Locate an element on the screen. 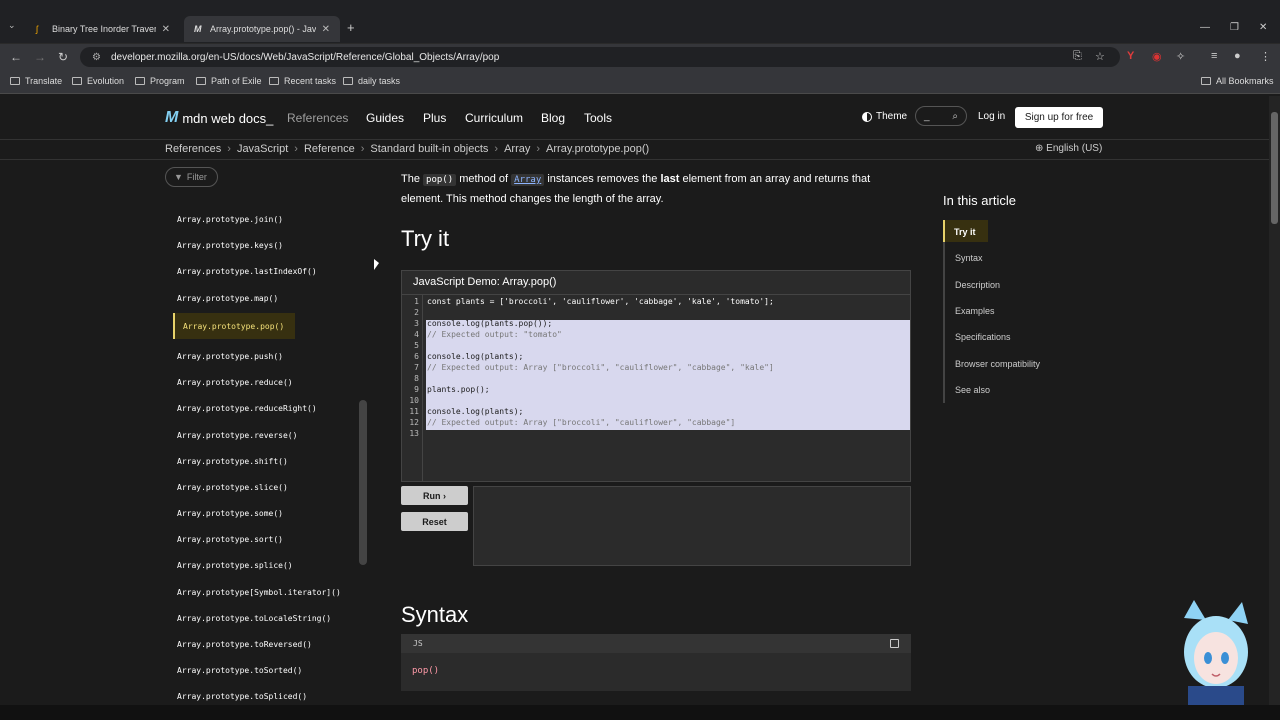  tab-mdn-pop: M Array.prototype.pop() - JavaScript ✕ is located at coordinates (262, 29).